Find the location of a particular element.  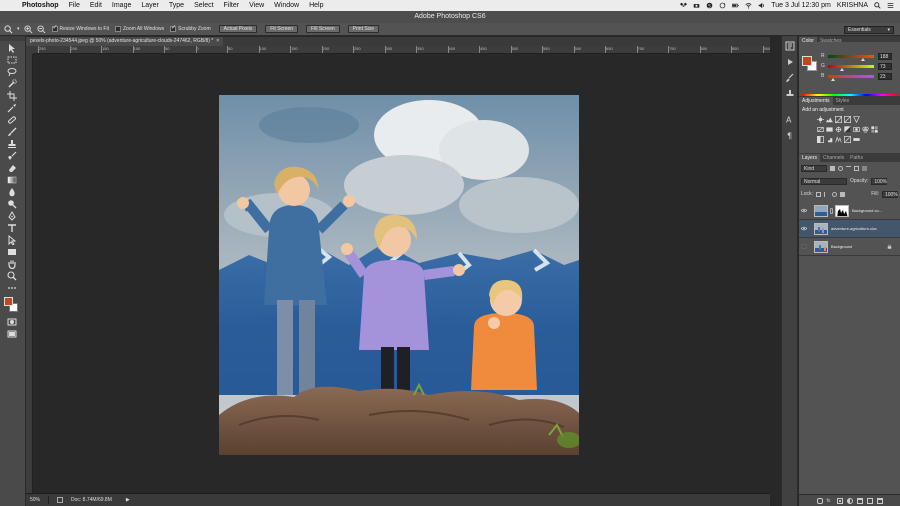

tab-styles: Styles is located at coordinates (843, 101).